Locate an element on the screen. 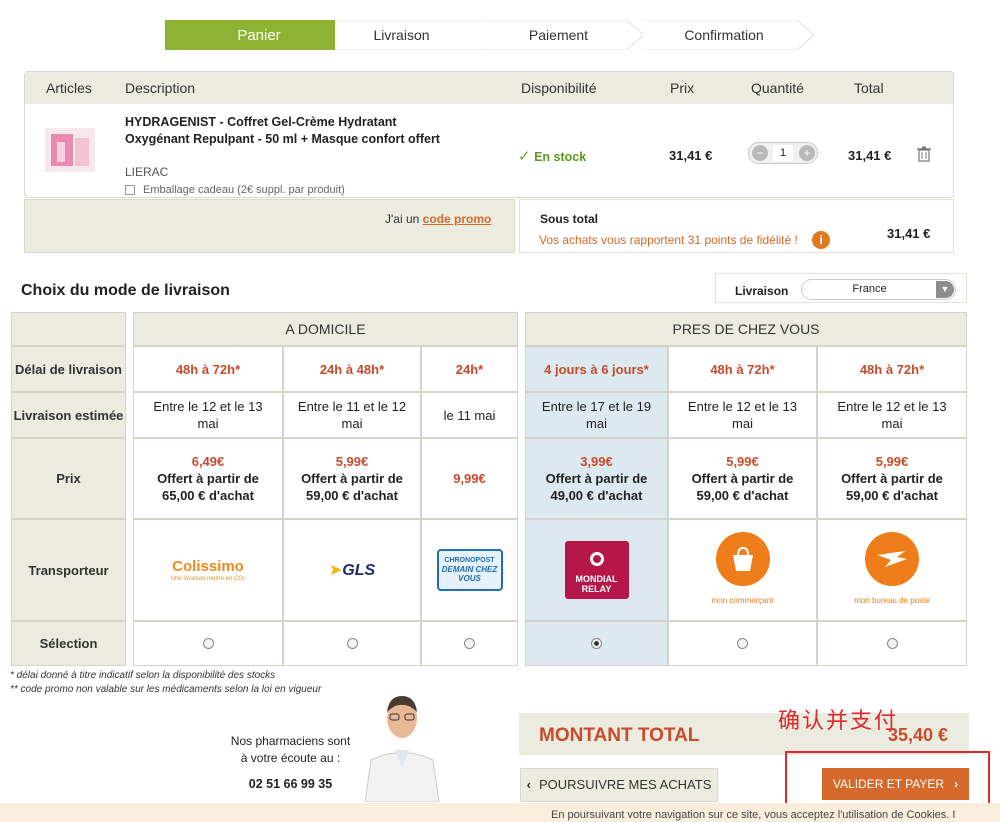  minus-button: − is located at coordinates (760, 153).